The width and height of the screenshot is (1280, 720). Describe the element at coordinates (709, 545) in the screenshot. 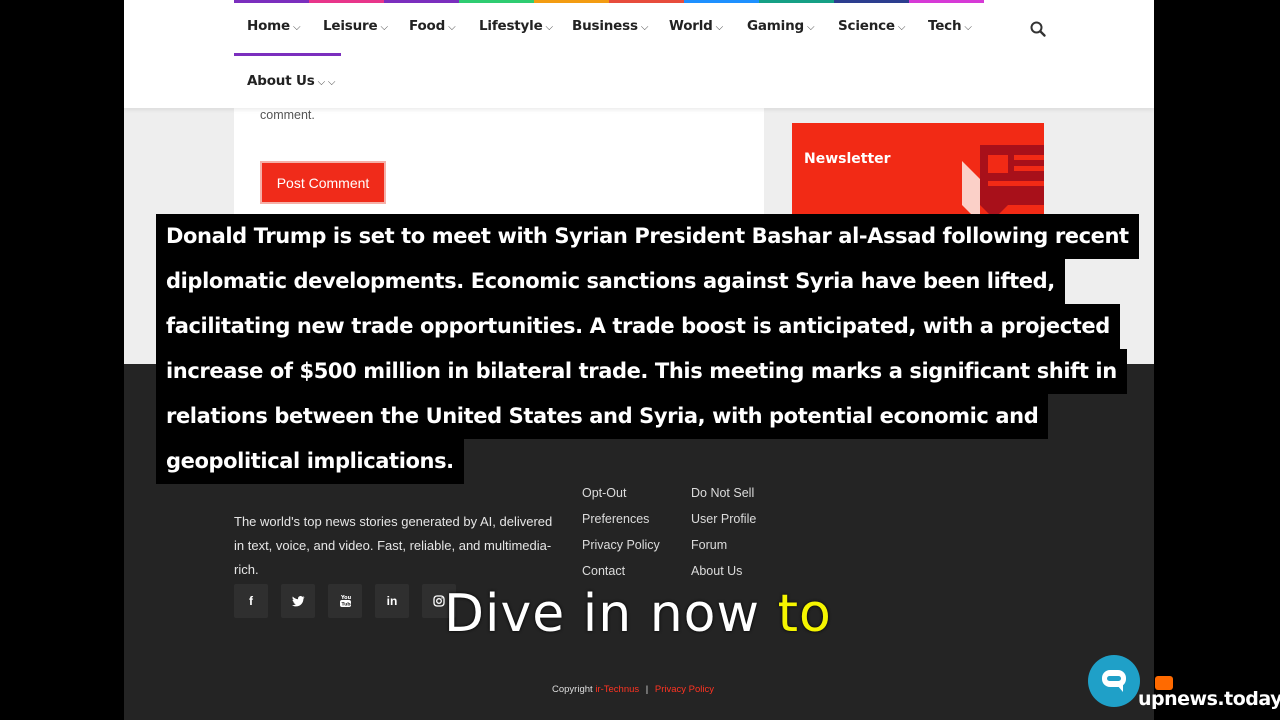

I see `footer-link-forum: Forum` at that location.